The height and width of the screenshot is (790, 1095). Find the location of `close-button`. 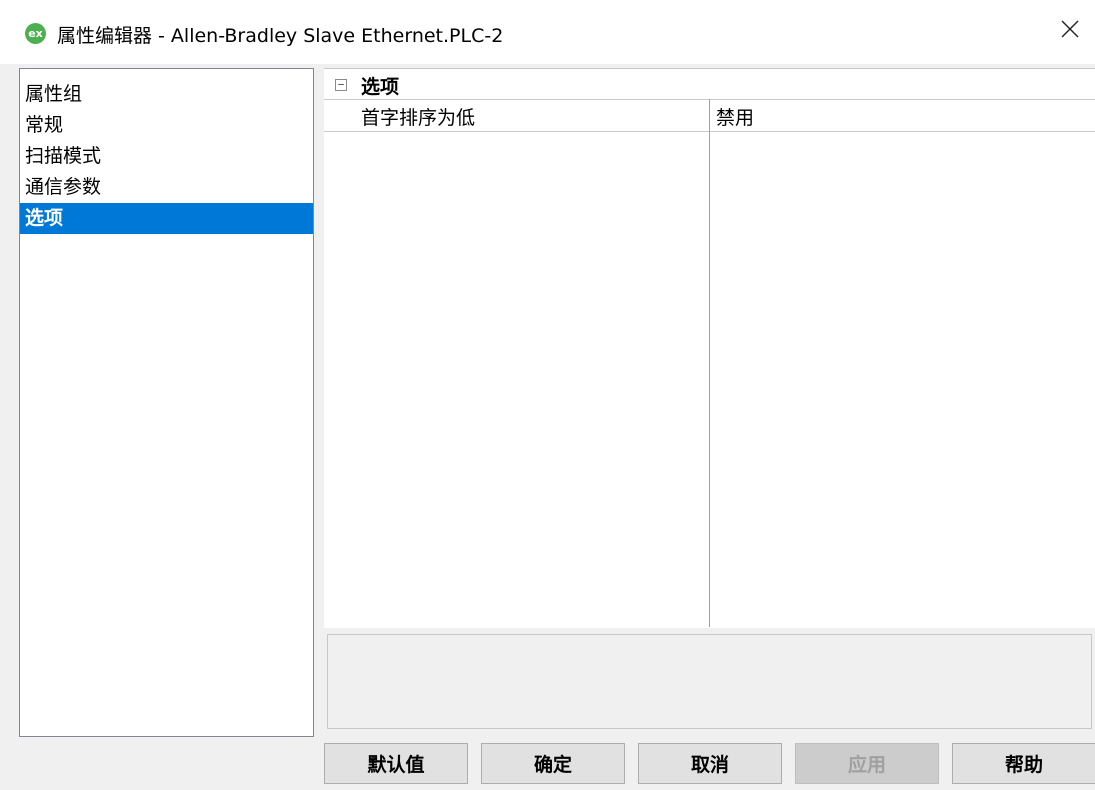

close-button is located at coordinates (1070, 29).